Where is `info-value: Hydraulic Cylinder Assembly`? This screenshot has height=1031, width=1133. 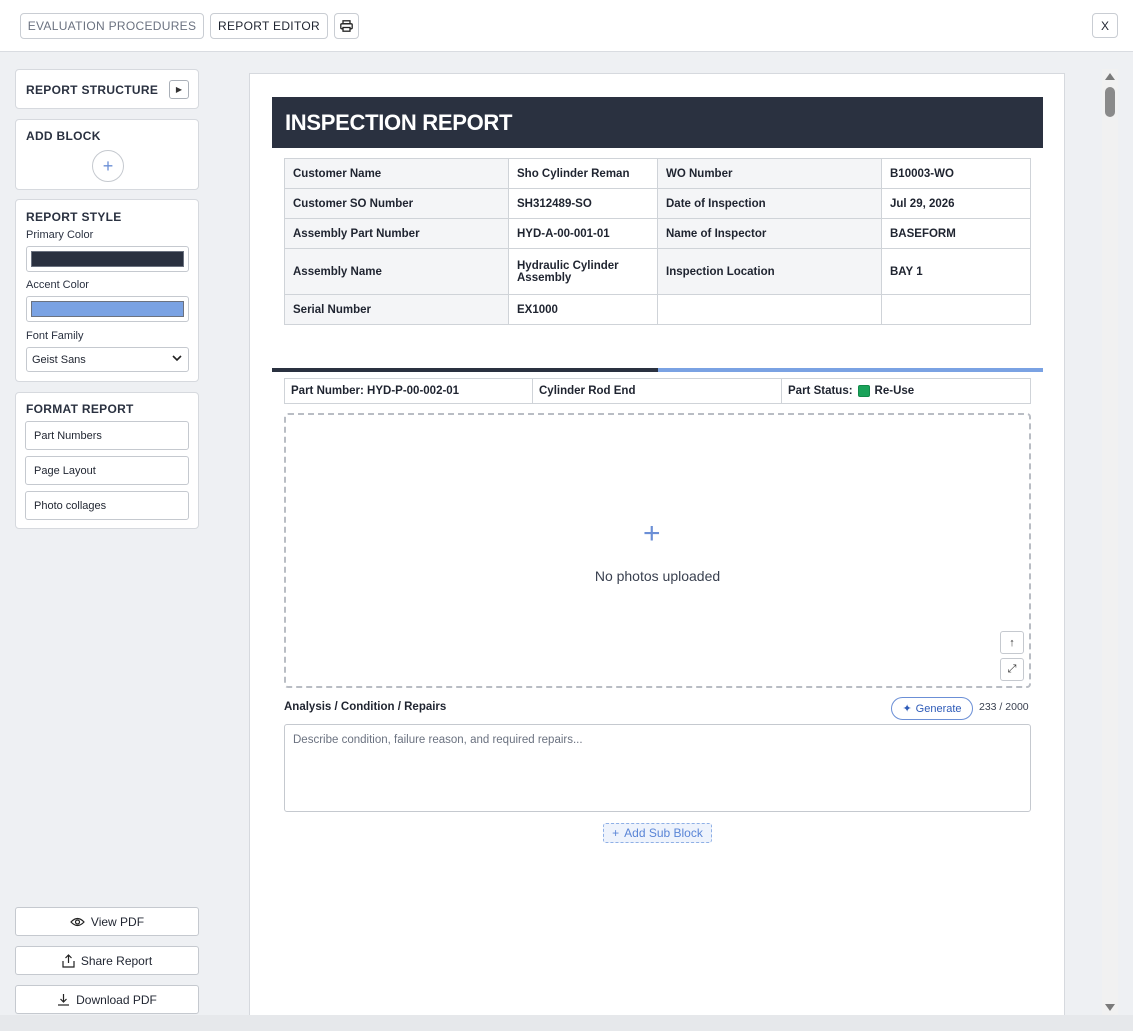 info-value: Hydraulic Cylinder Assembly is located at coordinates (583, 271).